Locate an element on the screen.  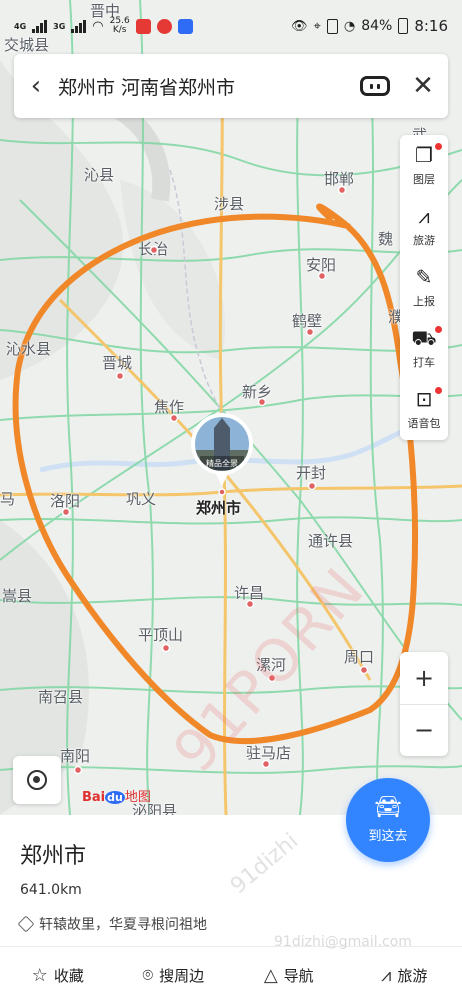
photo-label: 精品全景 is located at coordinates (222, 463).